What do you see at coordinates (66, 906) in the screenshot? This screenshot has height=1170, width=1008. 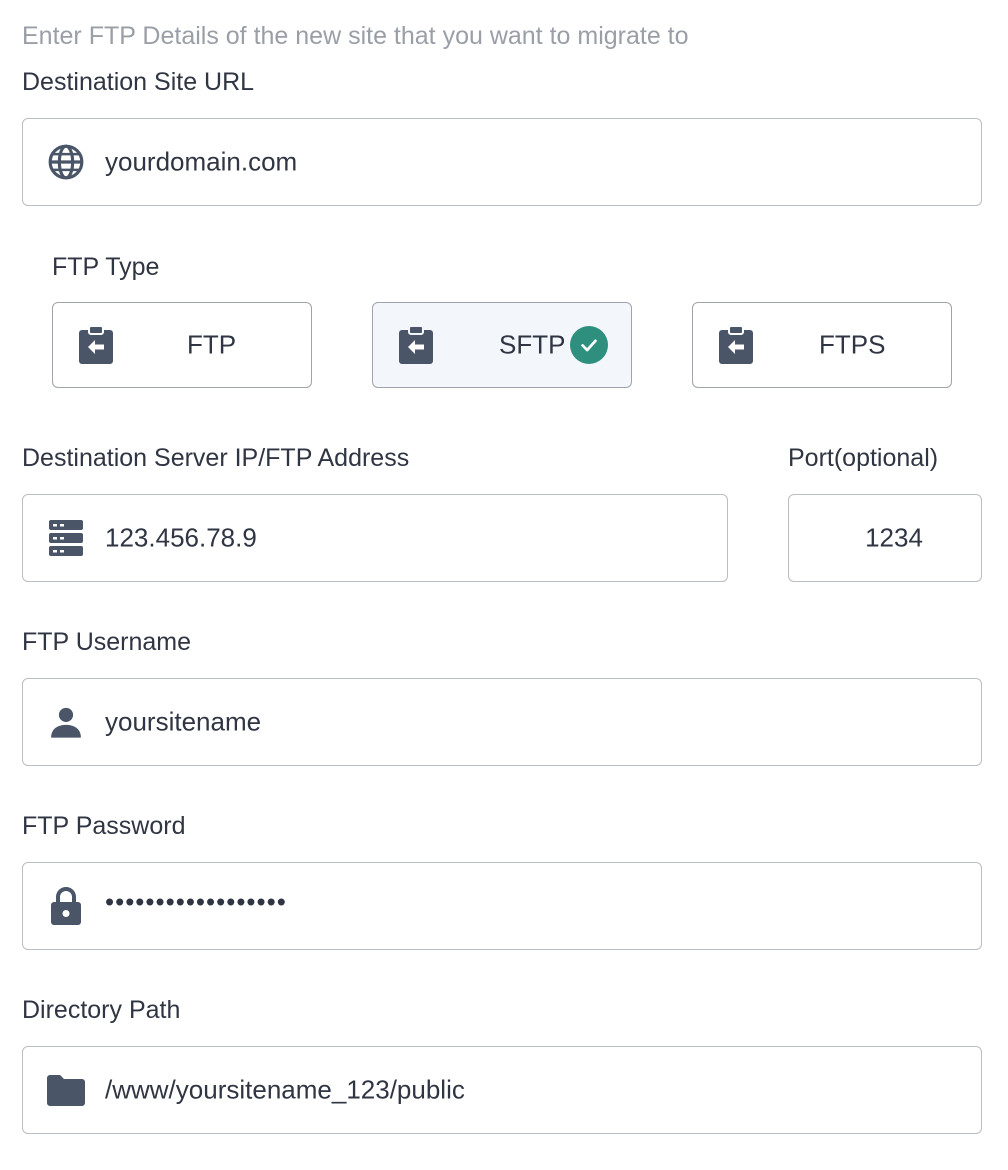 I see `lock-icon` at bounding box center [66, 906].